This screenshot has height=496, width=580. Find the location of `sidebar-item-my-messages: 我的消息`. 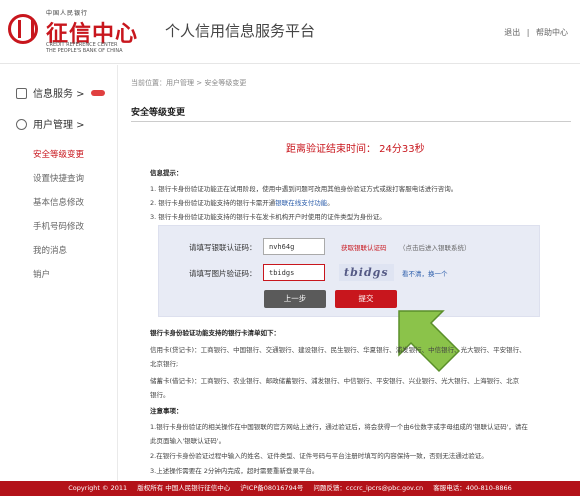

sidebar-item-my-messages: 我的消息 is located at coordinates (50, 250).